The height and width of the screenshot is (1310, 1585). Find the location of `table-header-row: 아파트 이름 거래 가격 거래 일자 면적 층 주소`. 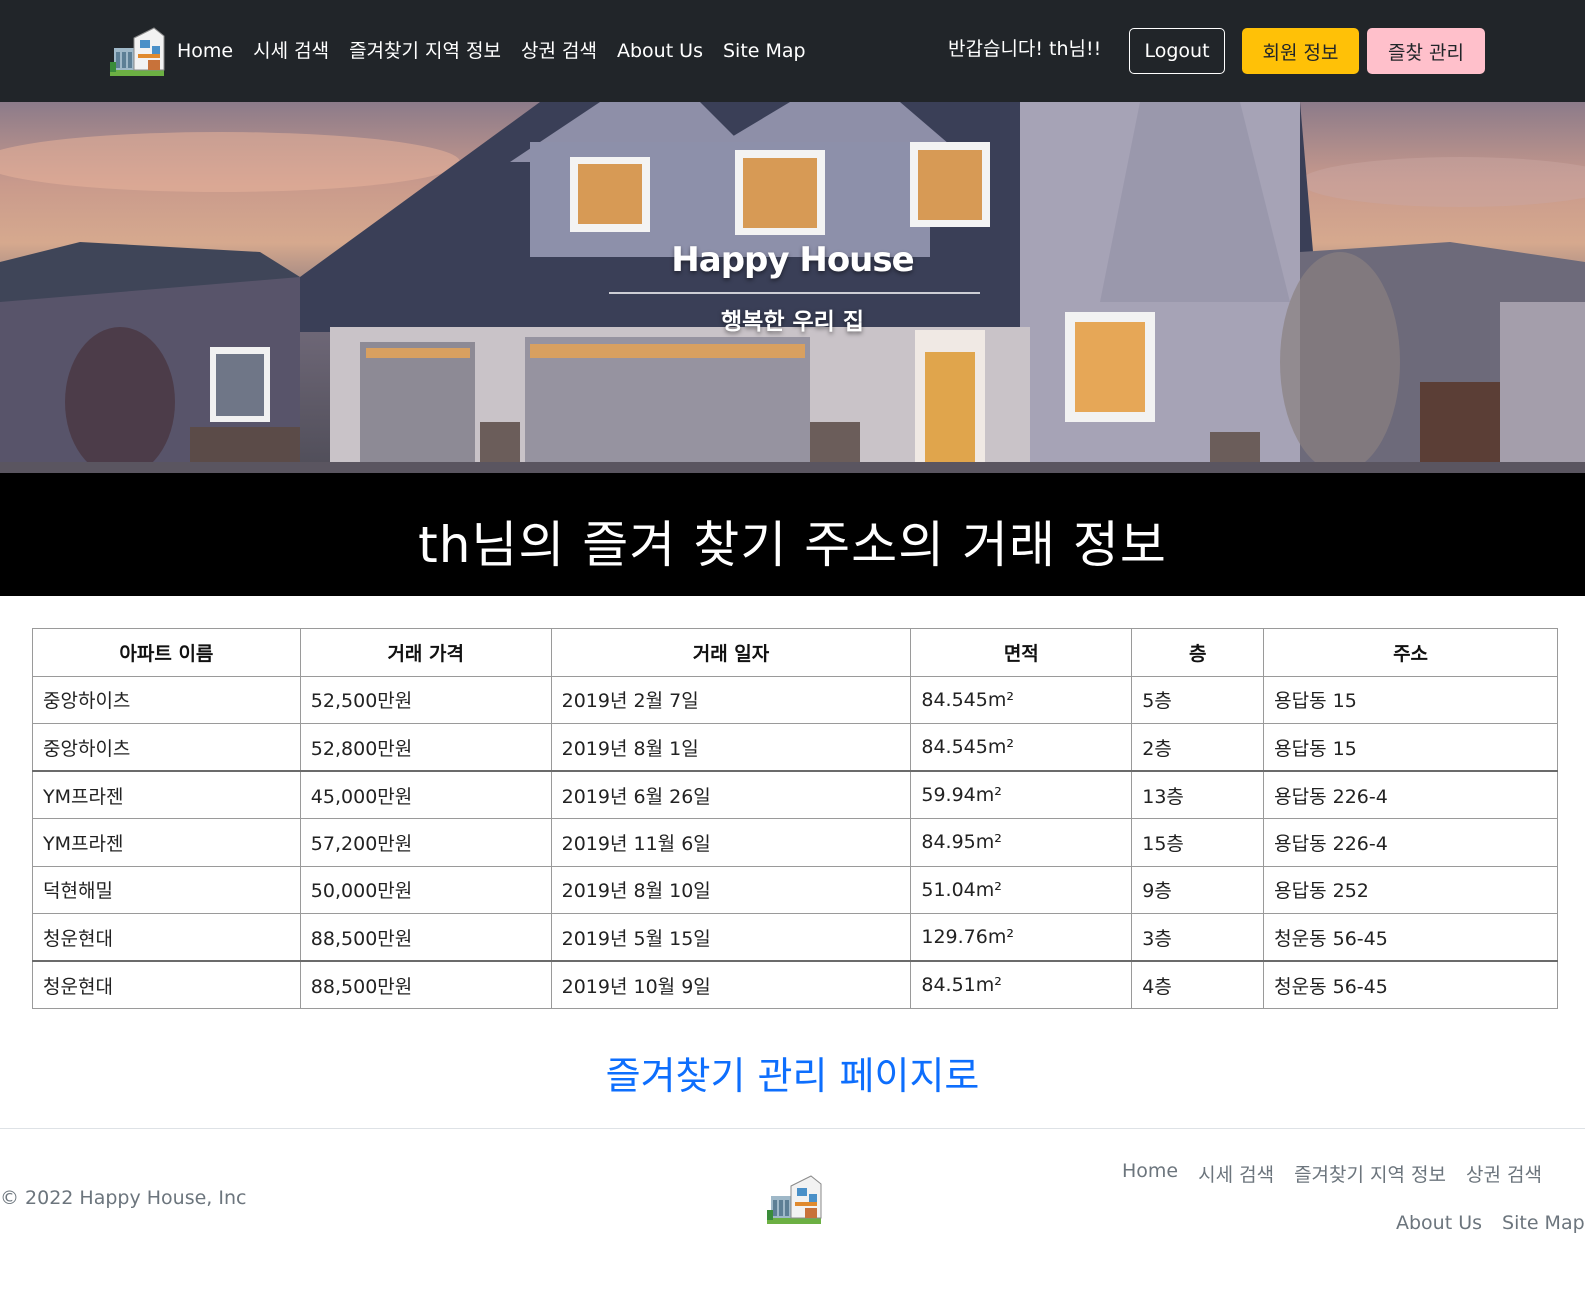

table-header-row: 아파트 이름 거래 가격 거래 일자 면적 층 주소 is located at coordinates (795, 652).